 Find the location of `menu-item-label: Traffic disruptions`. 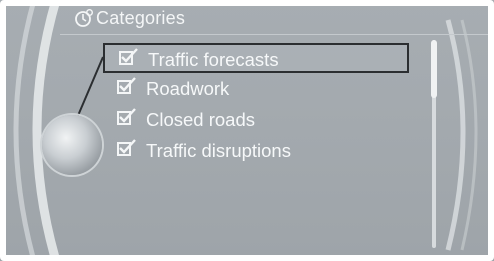

menu-item-label: Traffic disruptions is located at coordinates (218, 150).